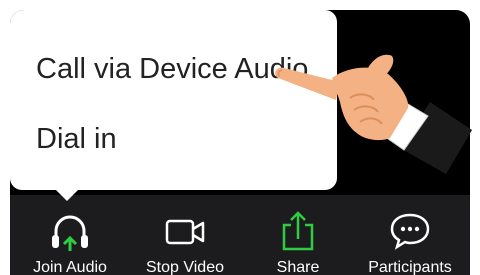  Describe the element at coordinates (298, 267) in the screenshot. I see `share-label: Share` at that location.